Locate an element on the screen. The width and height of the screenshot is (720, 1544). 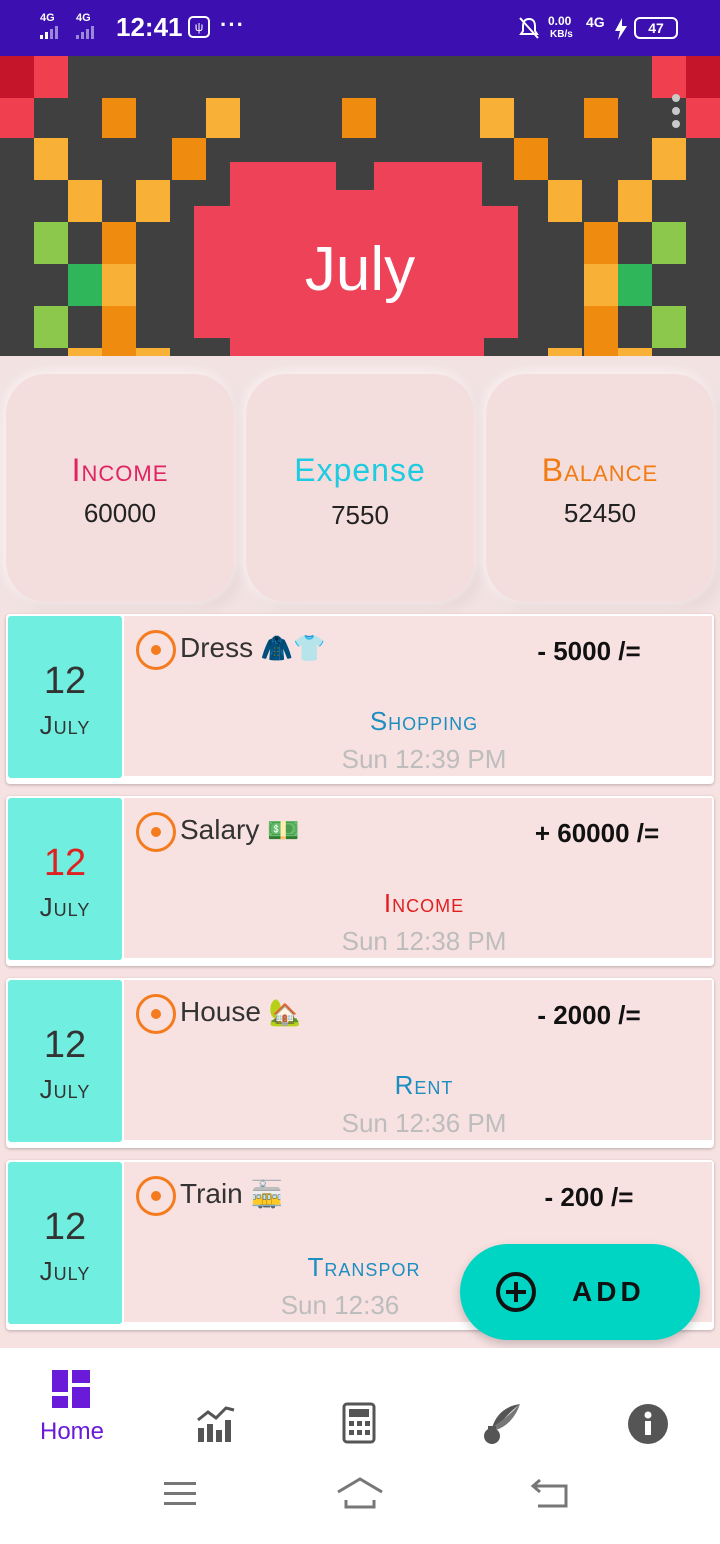
nav-home: Home is located at coordinates (72, 1413).